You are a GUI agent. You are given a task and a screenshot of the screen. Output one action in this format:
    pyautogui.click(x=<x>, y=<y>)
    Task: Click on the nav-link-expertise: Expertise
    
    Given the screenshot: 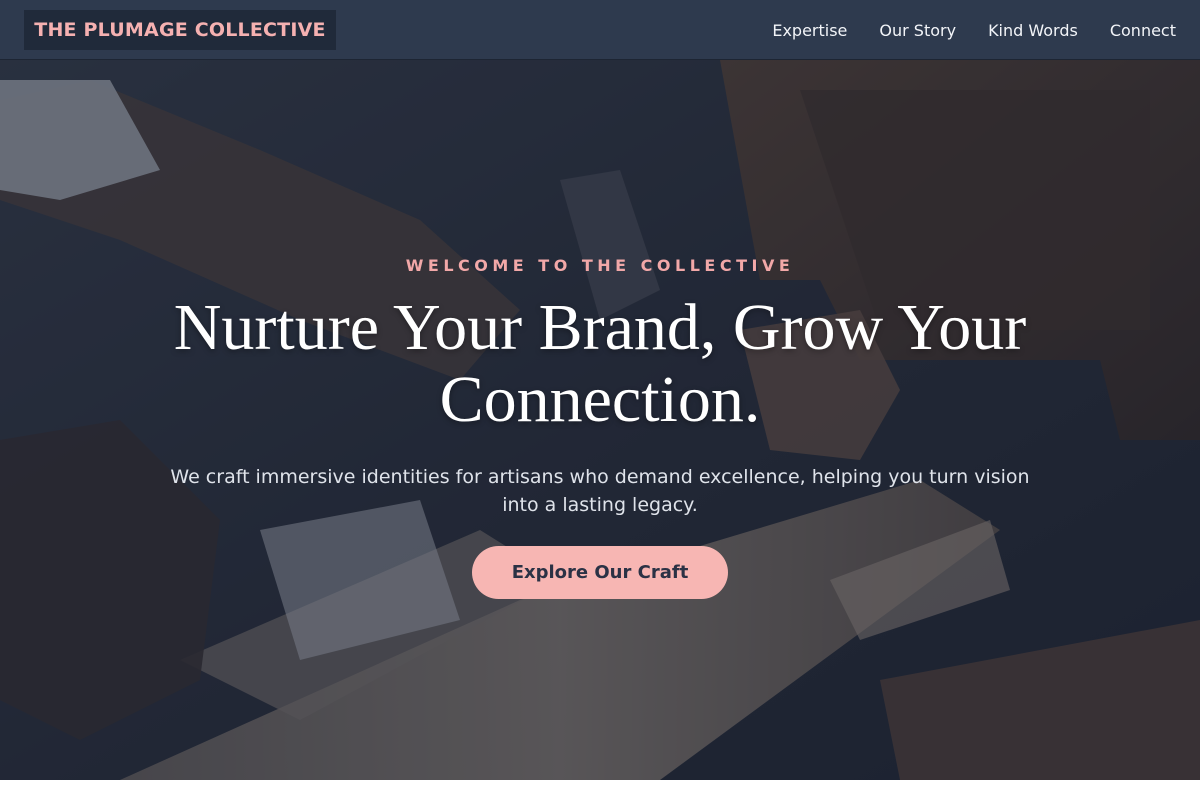 What is the action you would take?
    pyautogui.click(x=809, y=30)
    